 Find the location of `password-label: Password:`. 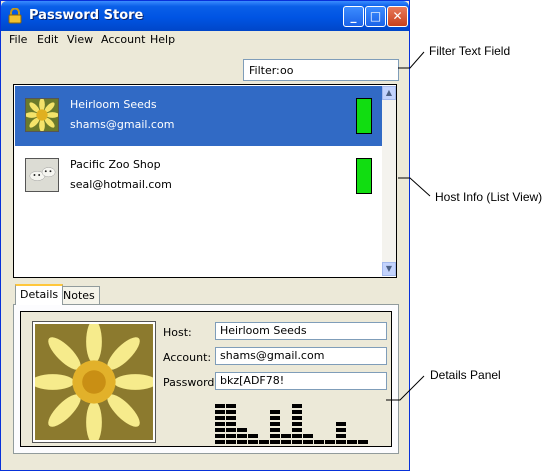

password-label: Password: is located at coordinates (191, 382).